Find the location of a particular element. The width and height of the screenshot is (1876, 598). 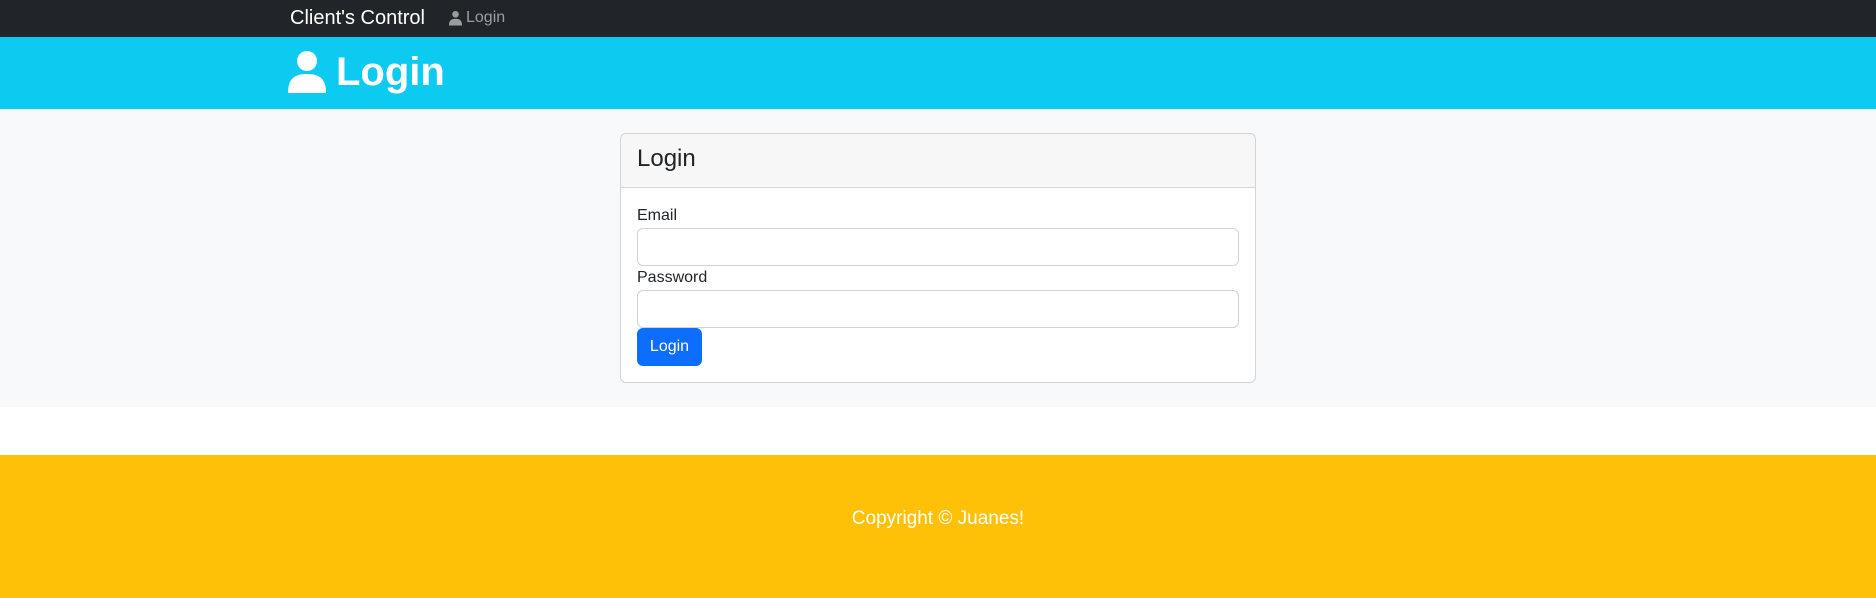

top-navbar: Client's Control Login is located at coordinates (938, 18).